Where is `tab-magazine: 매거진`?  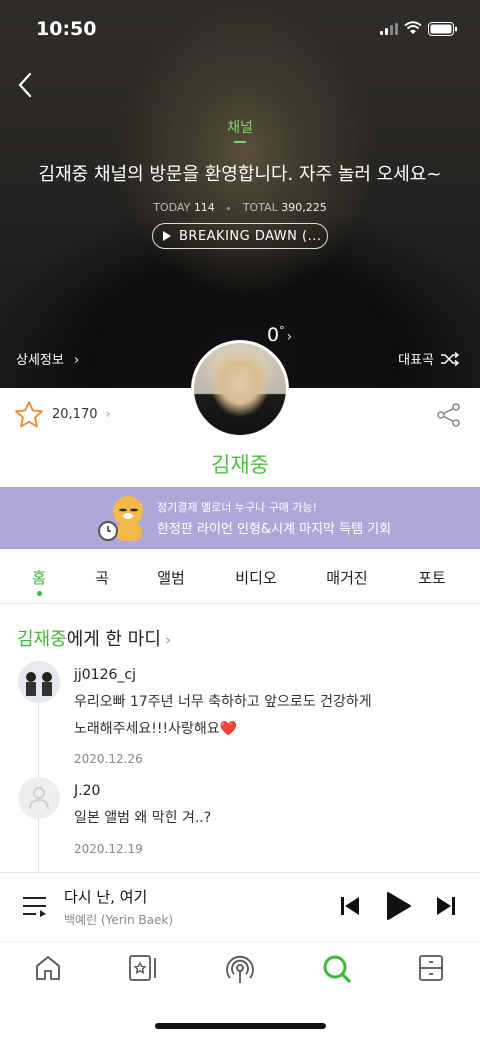 tab-magazine: 매거진 is located at coordinates (346, 577).